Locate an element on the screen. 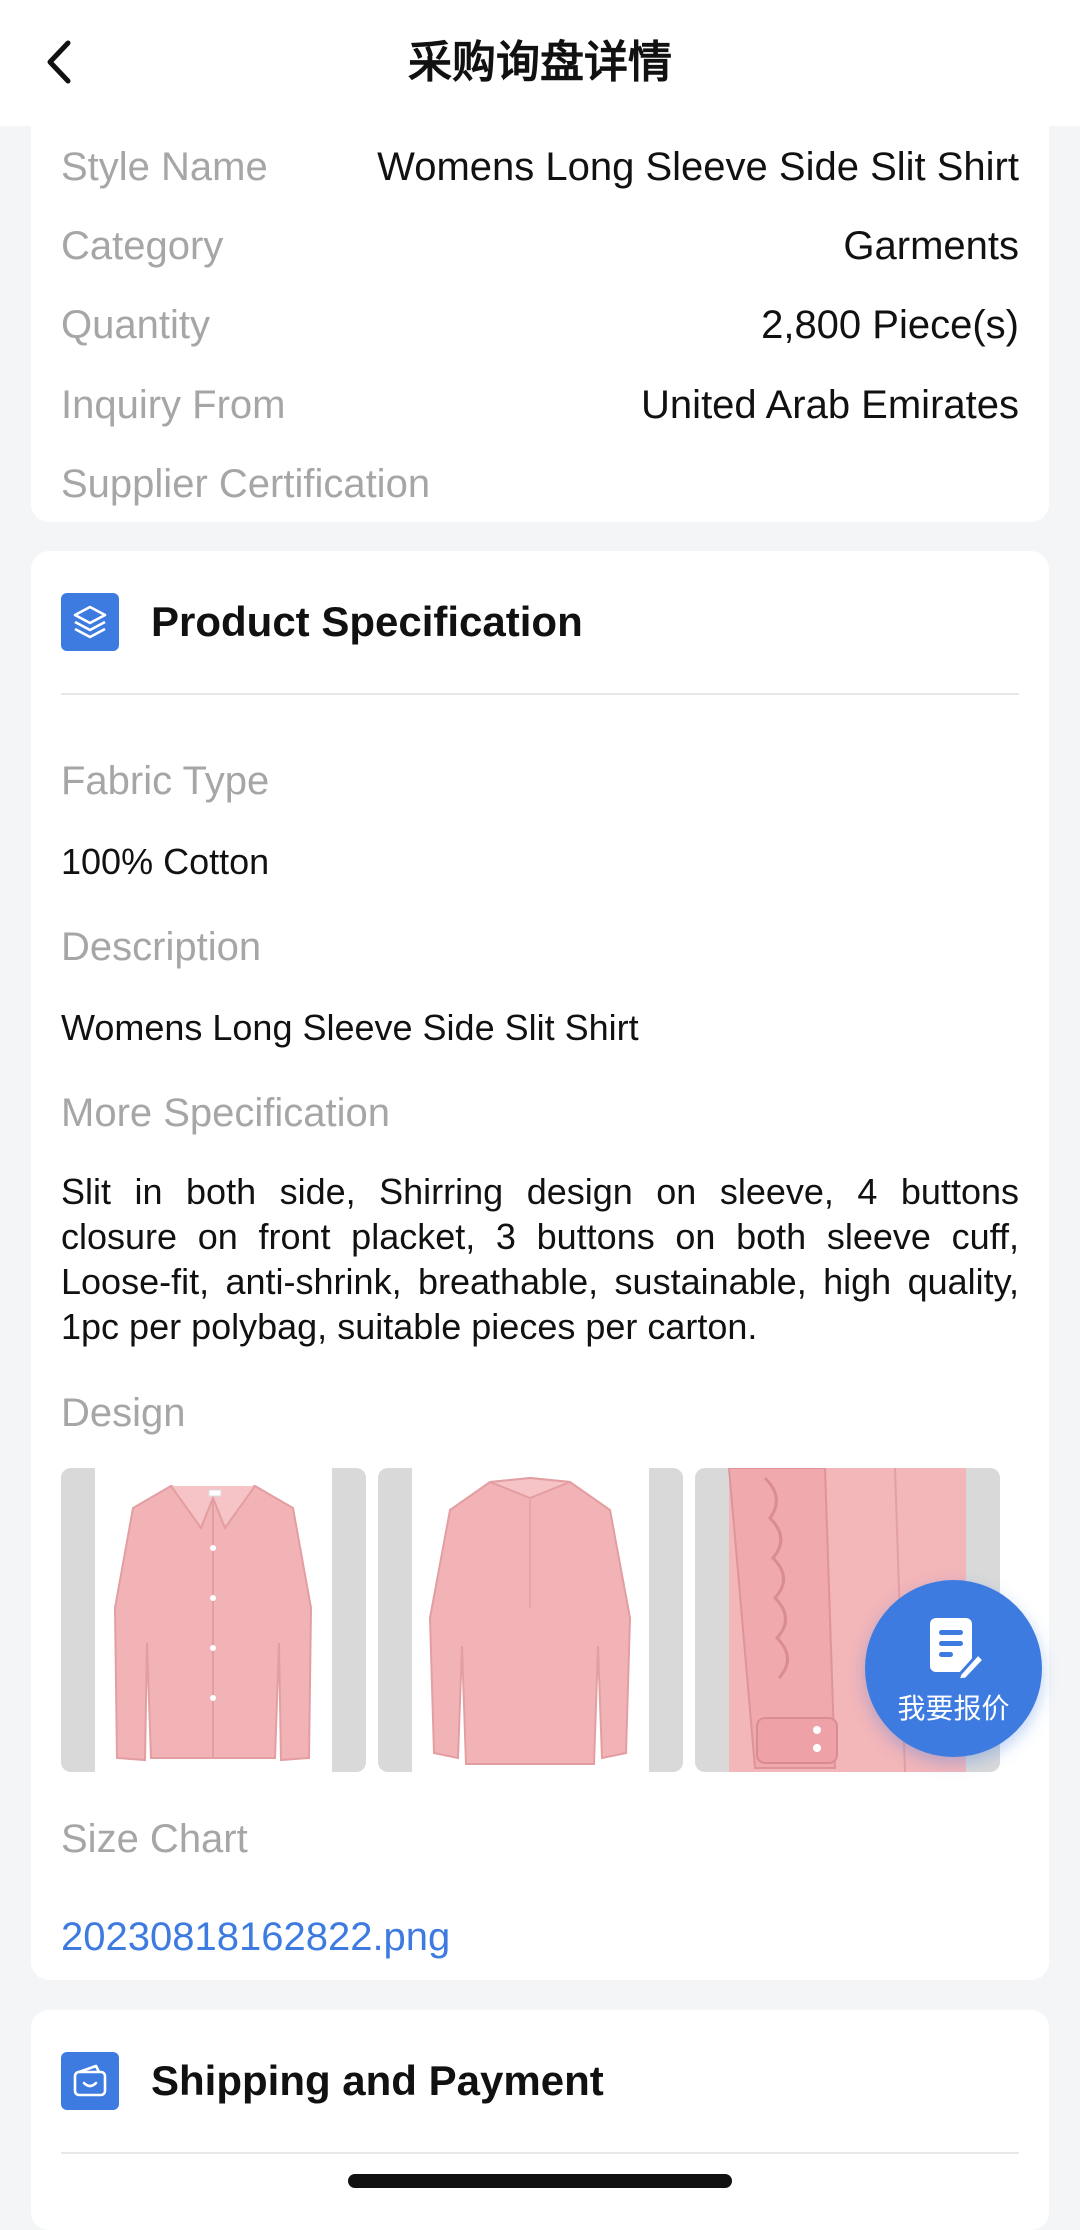  info-value: Womens Long Sleeve Side Slit Shirt is located at coordinates (698, 166).